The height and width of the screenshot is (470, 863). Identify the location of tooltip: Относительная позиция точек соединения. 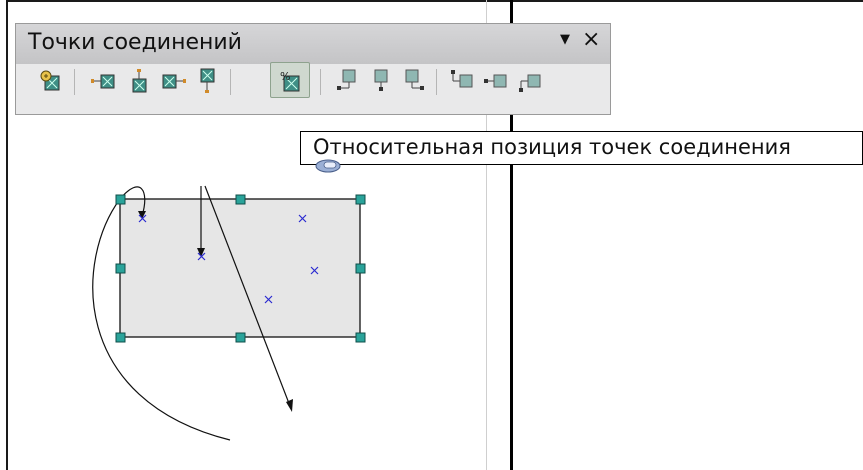
(581, 148).